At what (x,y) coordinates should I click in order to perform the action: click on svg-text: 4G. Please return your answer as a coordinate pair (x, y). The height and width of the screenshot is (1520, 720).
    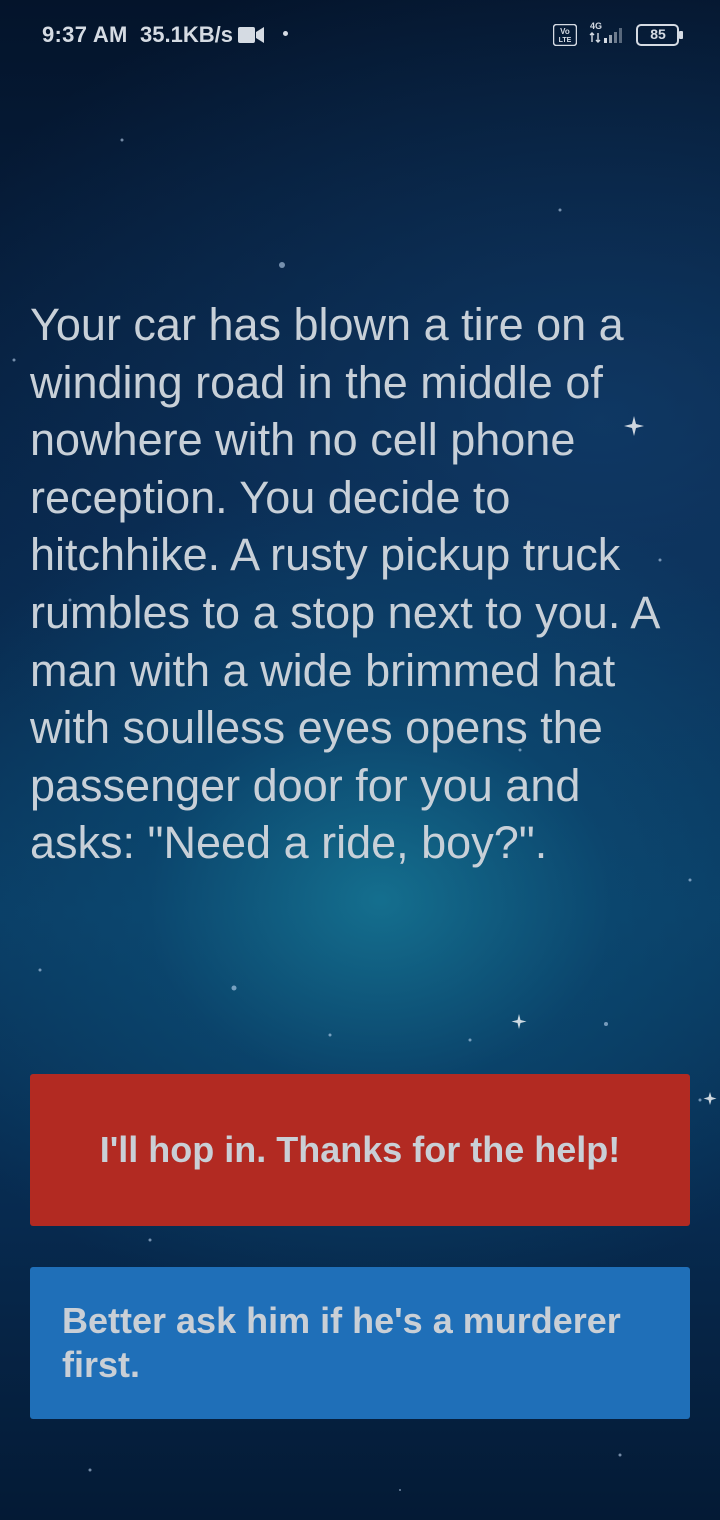
    Looking at the image, I should click on (596, 26).